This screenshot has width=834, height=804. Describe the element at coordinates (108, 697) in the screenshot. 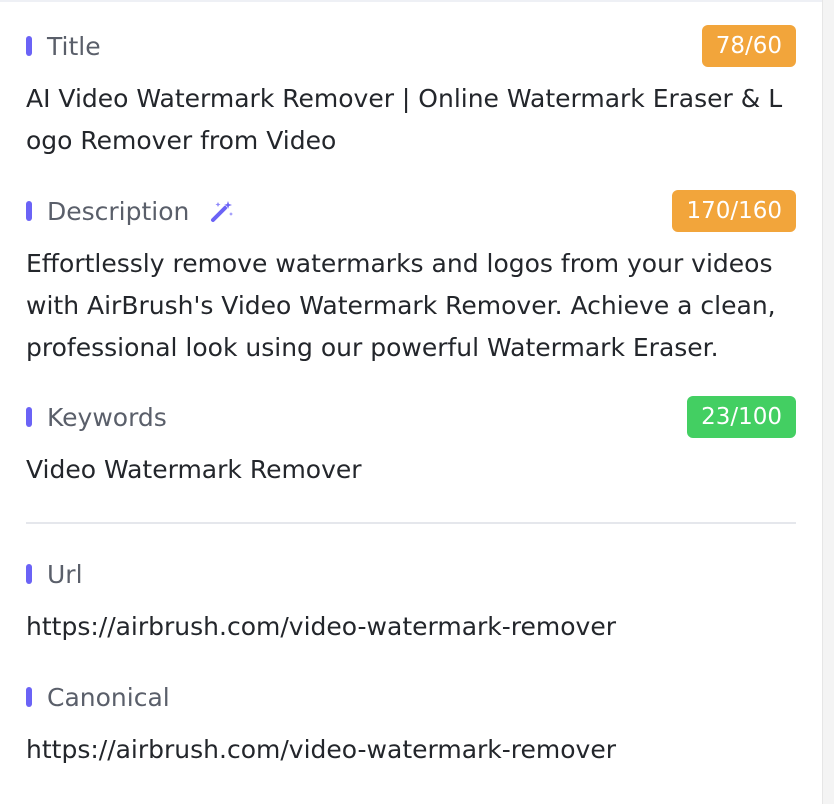

I see `canonical-label: Canonical` at that location.